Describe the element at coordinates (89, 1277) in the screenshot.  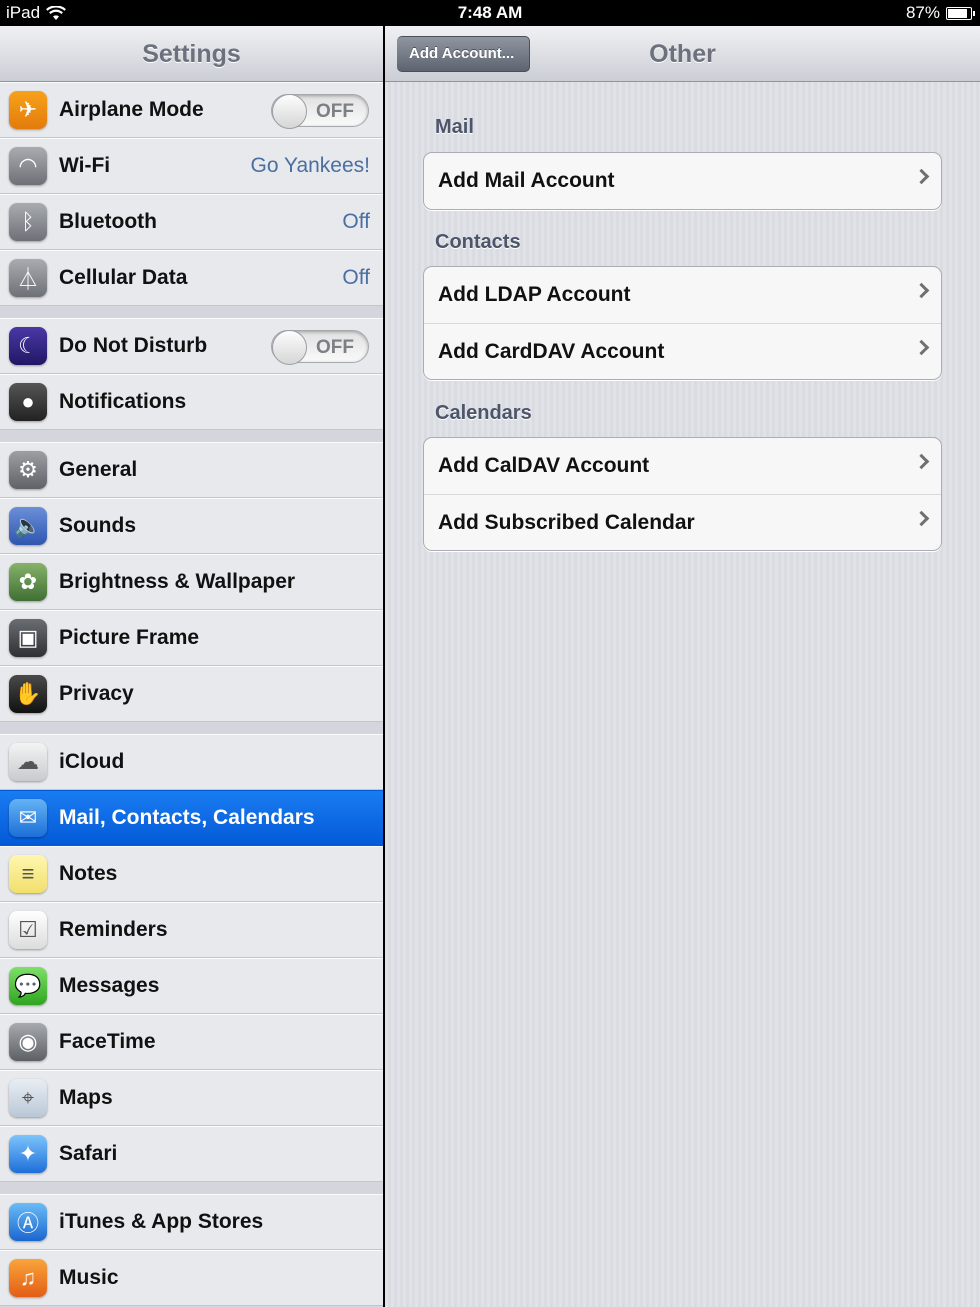
I see `sidebar-item-label: Music` at that location.